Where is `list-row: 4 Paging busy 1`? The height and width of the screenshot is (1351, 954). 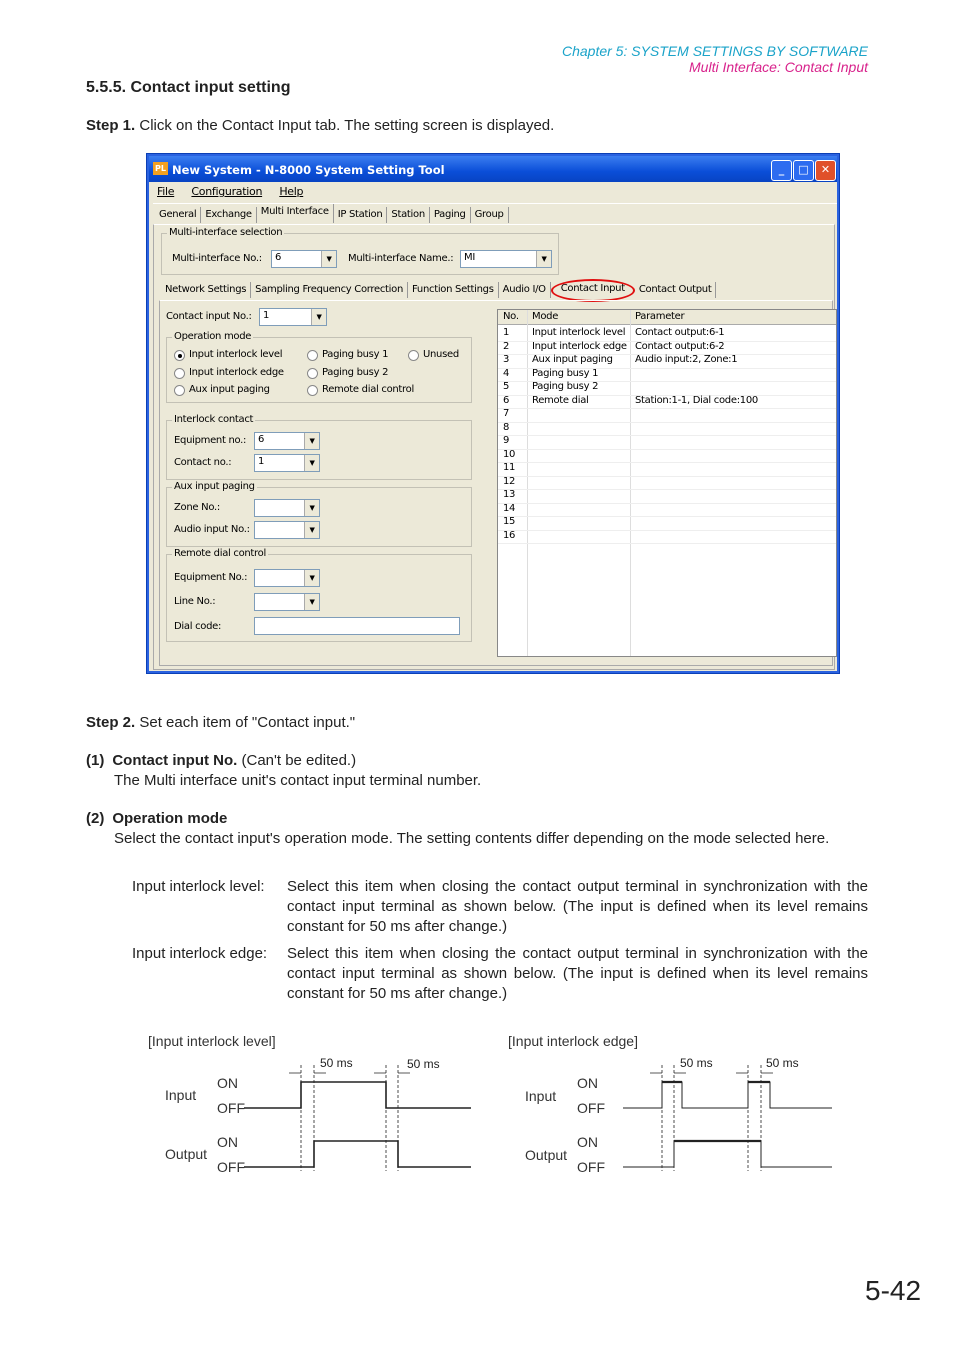 list-row: 4 Paging busy 1 is located at coordinates (667, 375).